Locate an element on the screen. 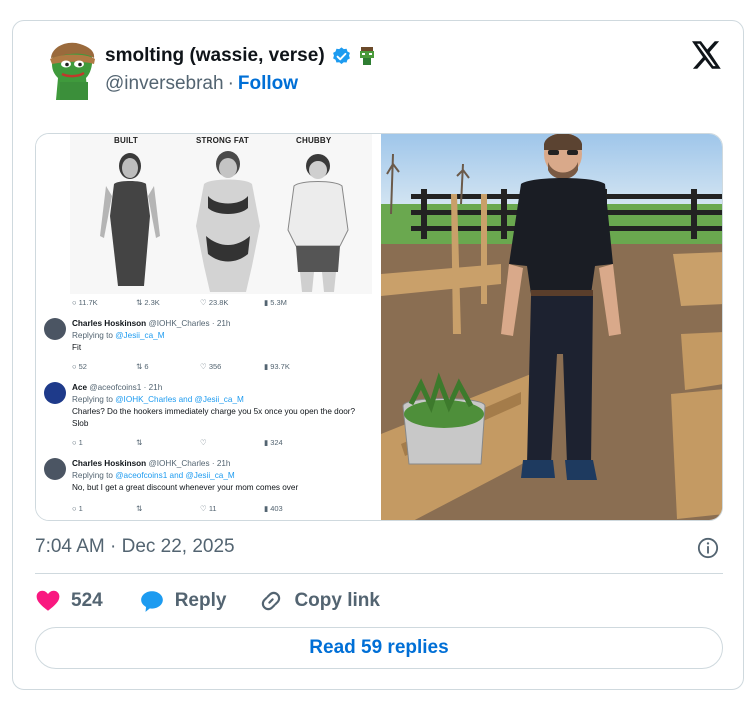  label-chubby: CHUBBY is located at coordinates (314, 140).